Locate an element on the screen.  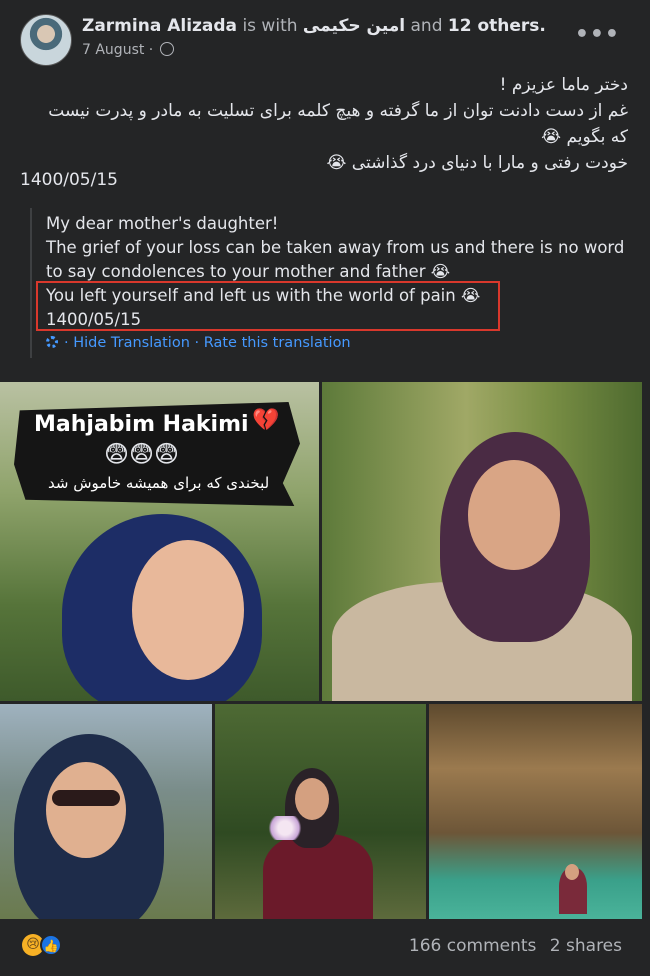
author-avatar is located at coordinates (46, 40).